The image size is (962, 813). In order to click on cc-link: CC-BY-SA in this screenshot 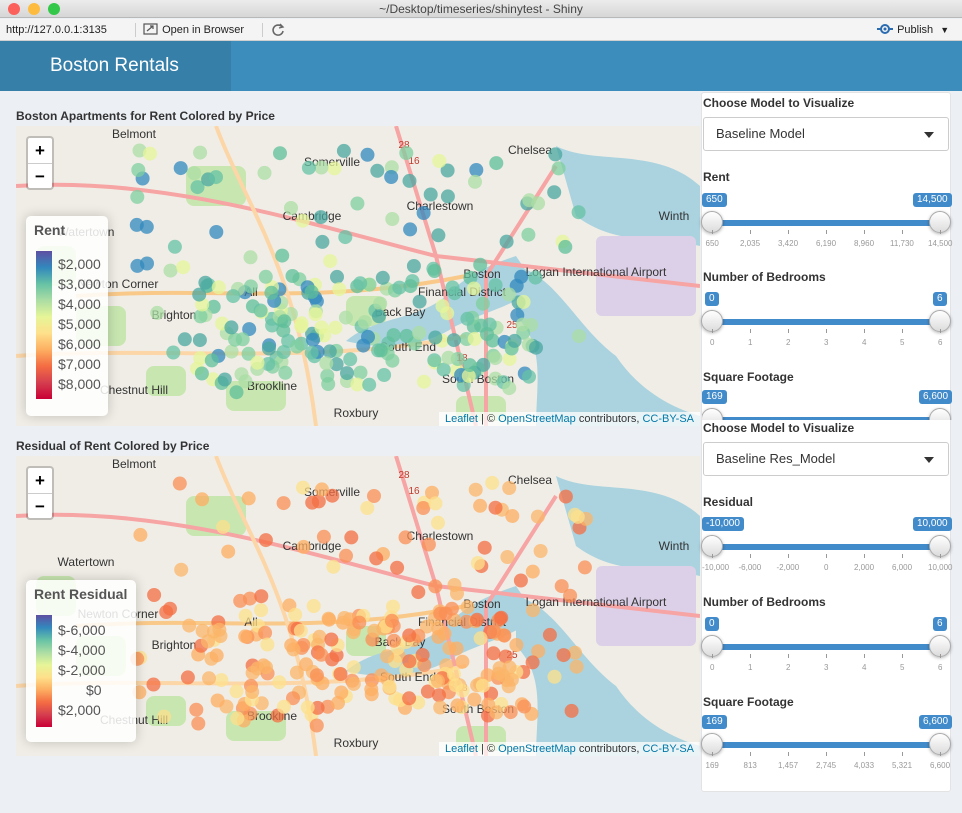, I will do `click(668, 749)`.